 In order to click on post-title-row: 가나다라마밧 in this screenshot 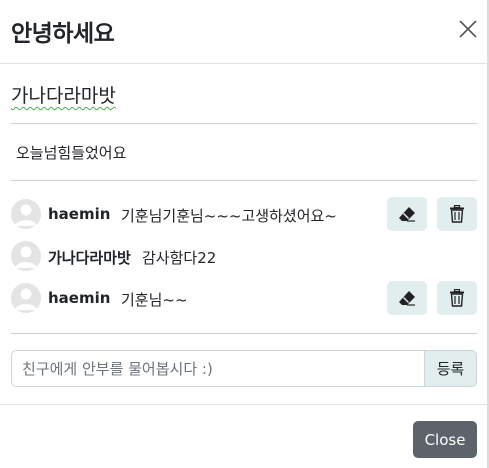, I will do `click(244, 94)`.